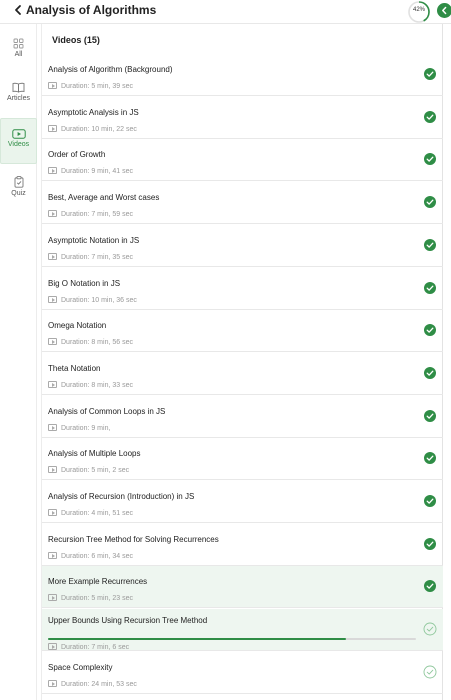  Describe the element at coordinates (18, 134) in the screenshot. I see `video-icon` at that location.